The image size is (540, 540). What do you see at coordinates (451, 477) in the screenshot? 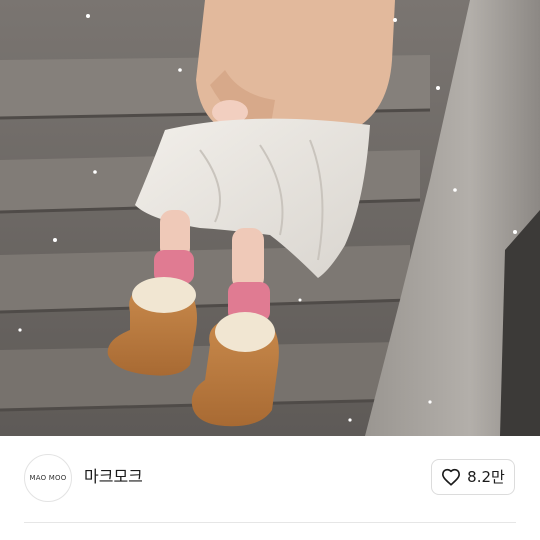
I see `heart-outline-icon` at bounding box center [451, 477].